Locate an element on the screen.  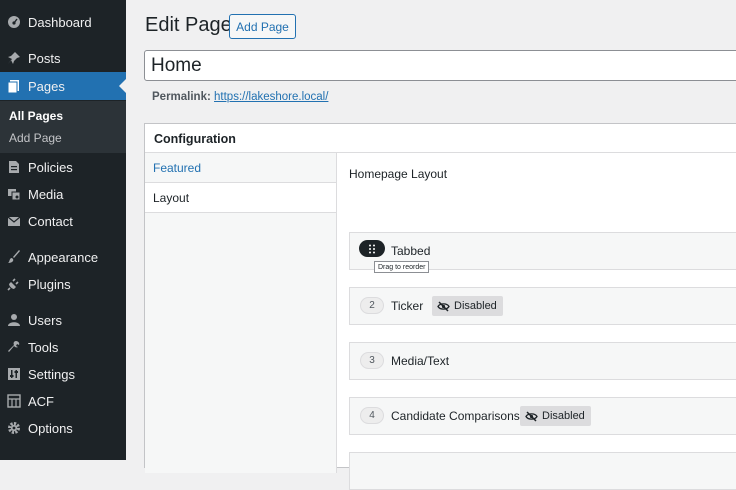
media-icon is located at coordinates (14, 194).